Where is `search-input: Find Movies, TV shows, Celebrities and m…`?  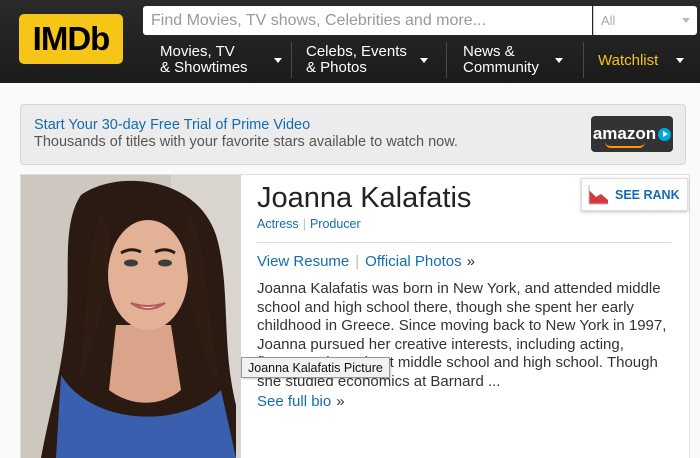 search-input: Find Movies, TV shows, Celebrities and m… is located at coordinates (367, 20).